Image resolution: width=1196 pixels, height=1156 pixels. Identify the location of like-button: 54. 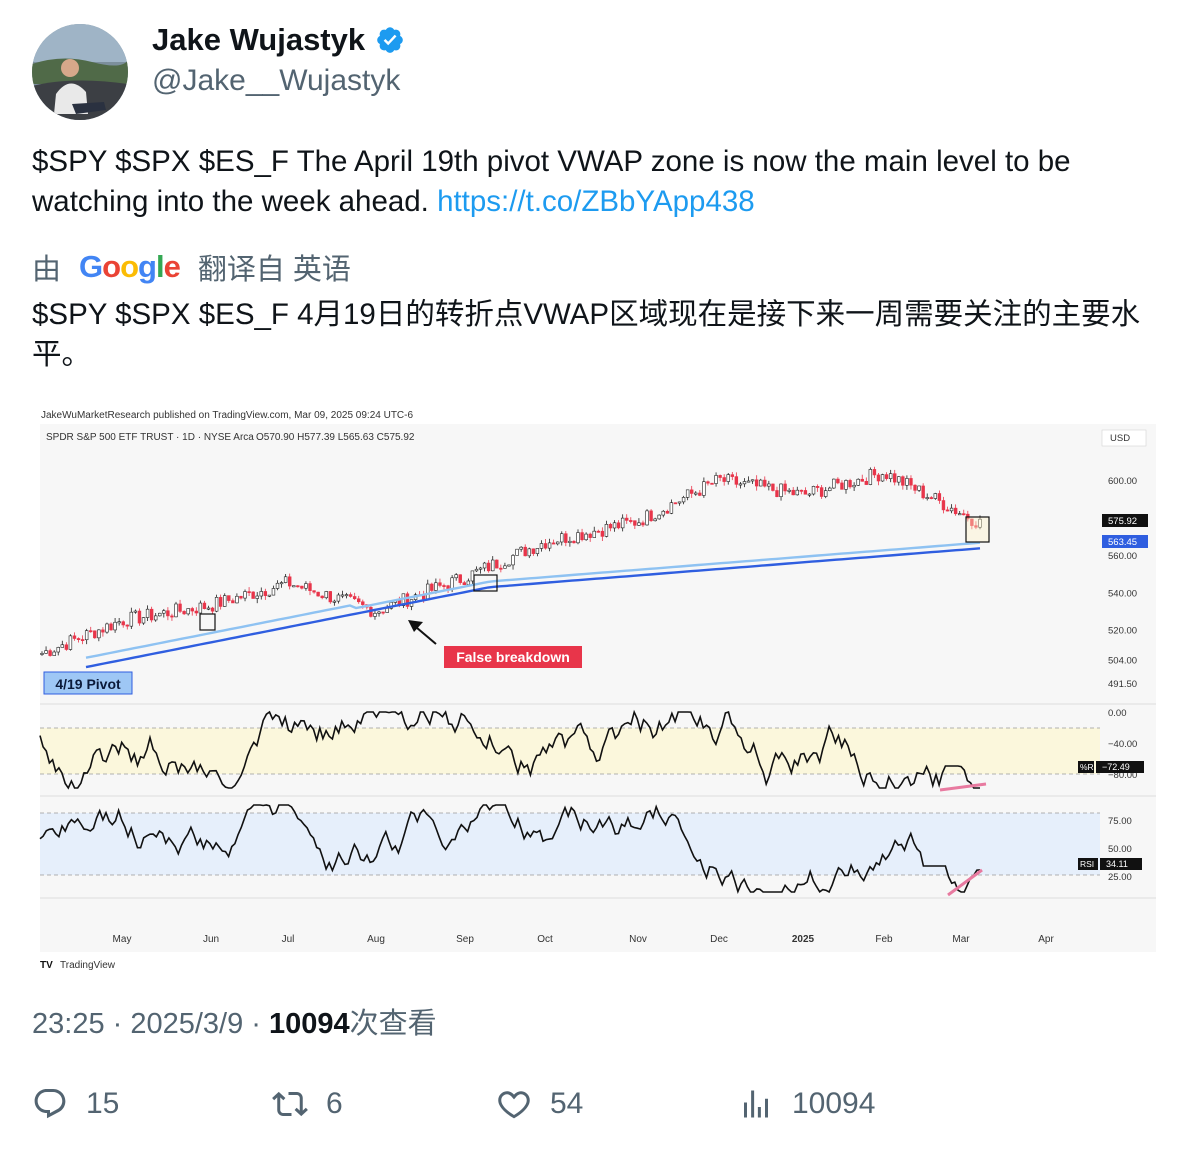
(539, 1104).